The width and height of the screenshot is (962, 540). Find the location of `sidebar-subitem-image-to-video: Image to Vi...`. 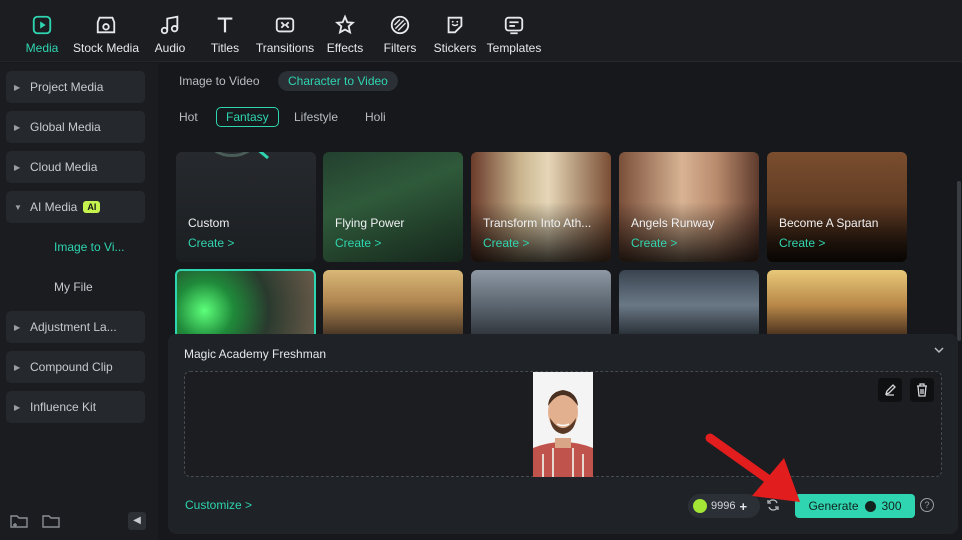

sidebar-subitem-image-to-video: Image to Vi... is located at coordinates (89, 247).